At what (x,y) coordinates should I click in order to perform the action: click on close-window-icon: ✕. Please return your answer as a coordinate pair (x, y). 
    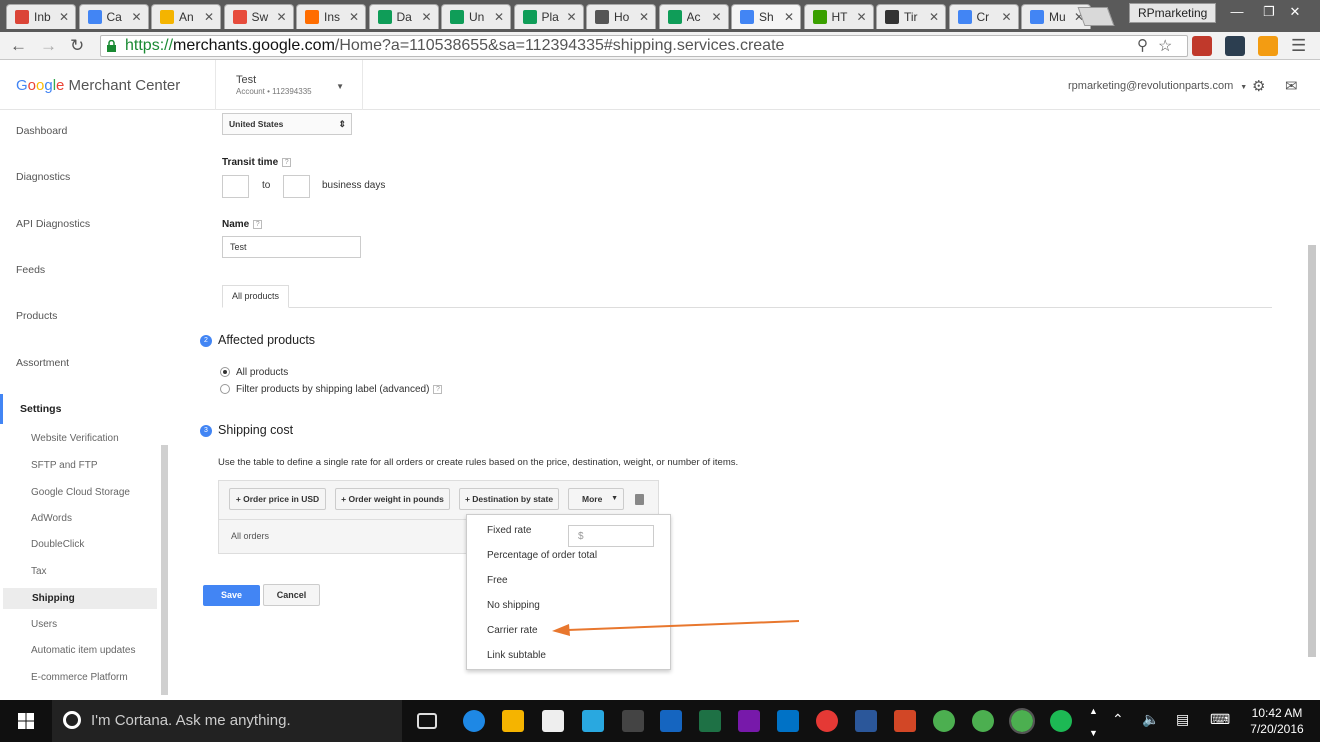
    Looking at the image, I should click on (1295, 12).